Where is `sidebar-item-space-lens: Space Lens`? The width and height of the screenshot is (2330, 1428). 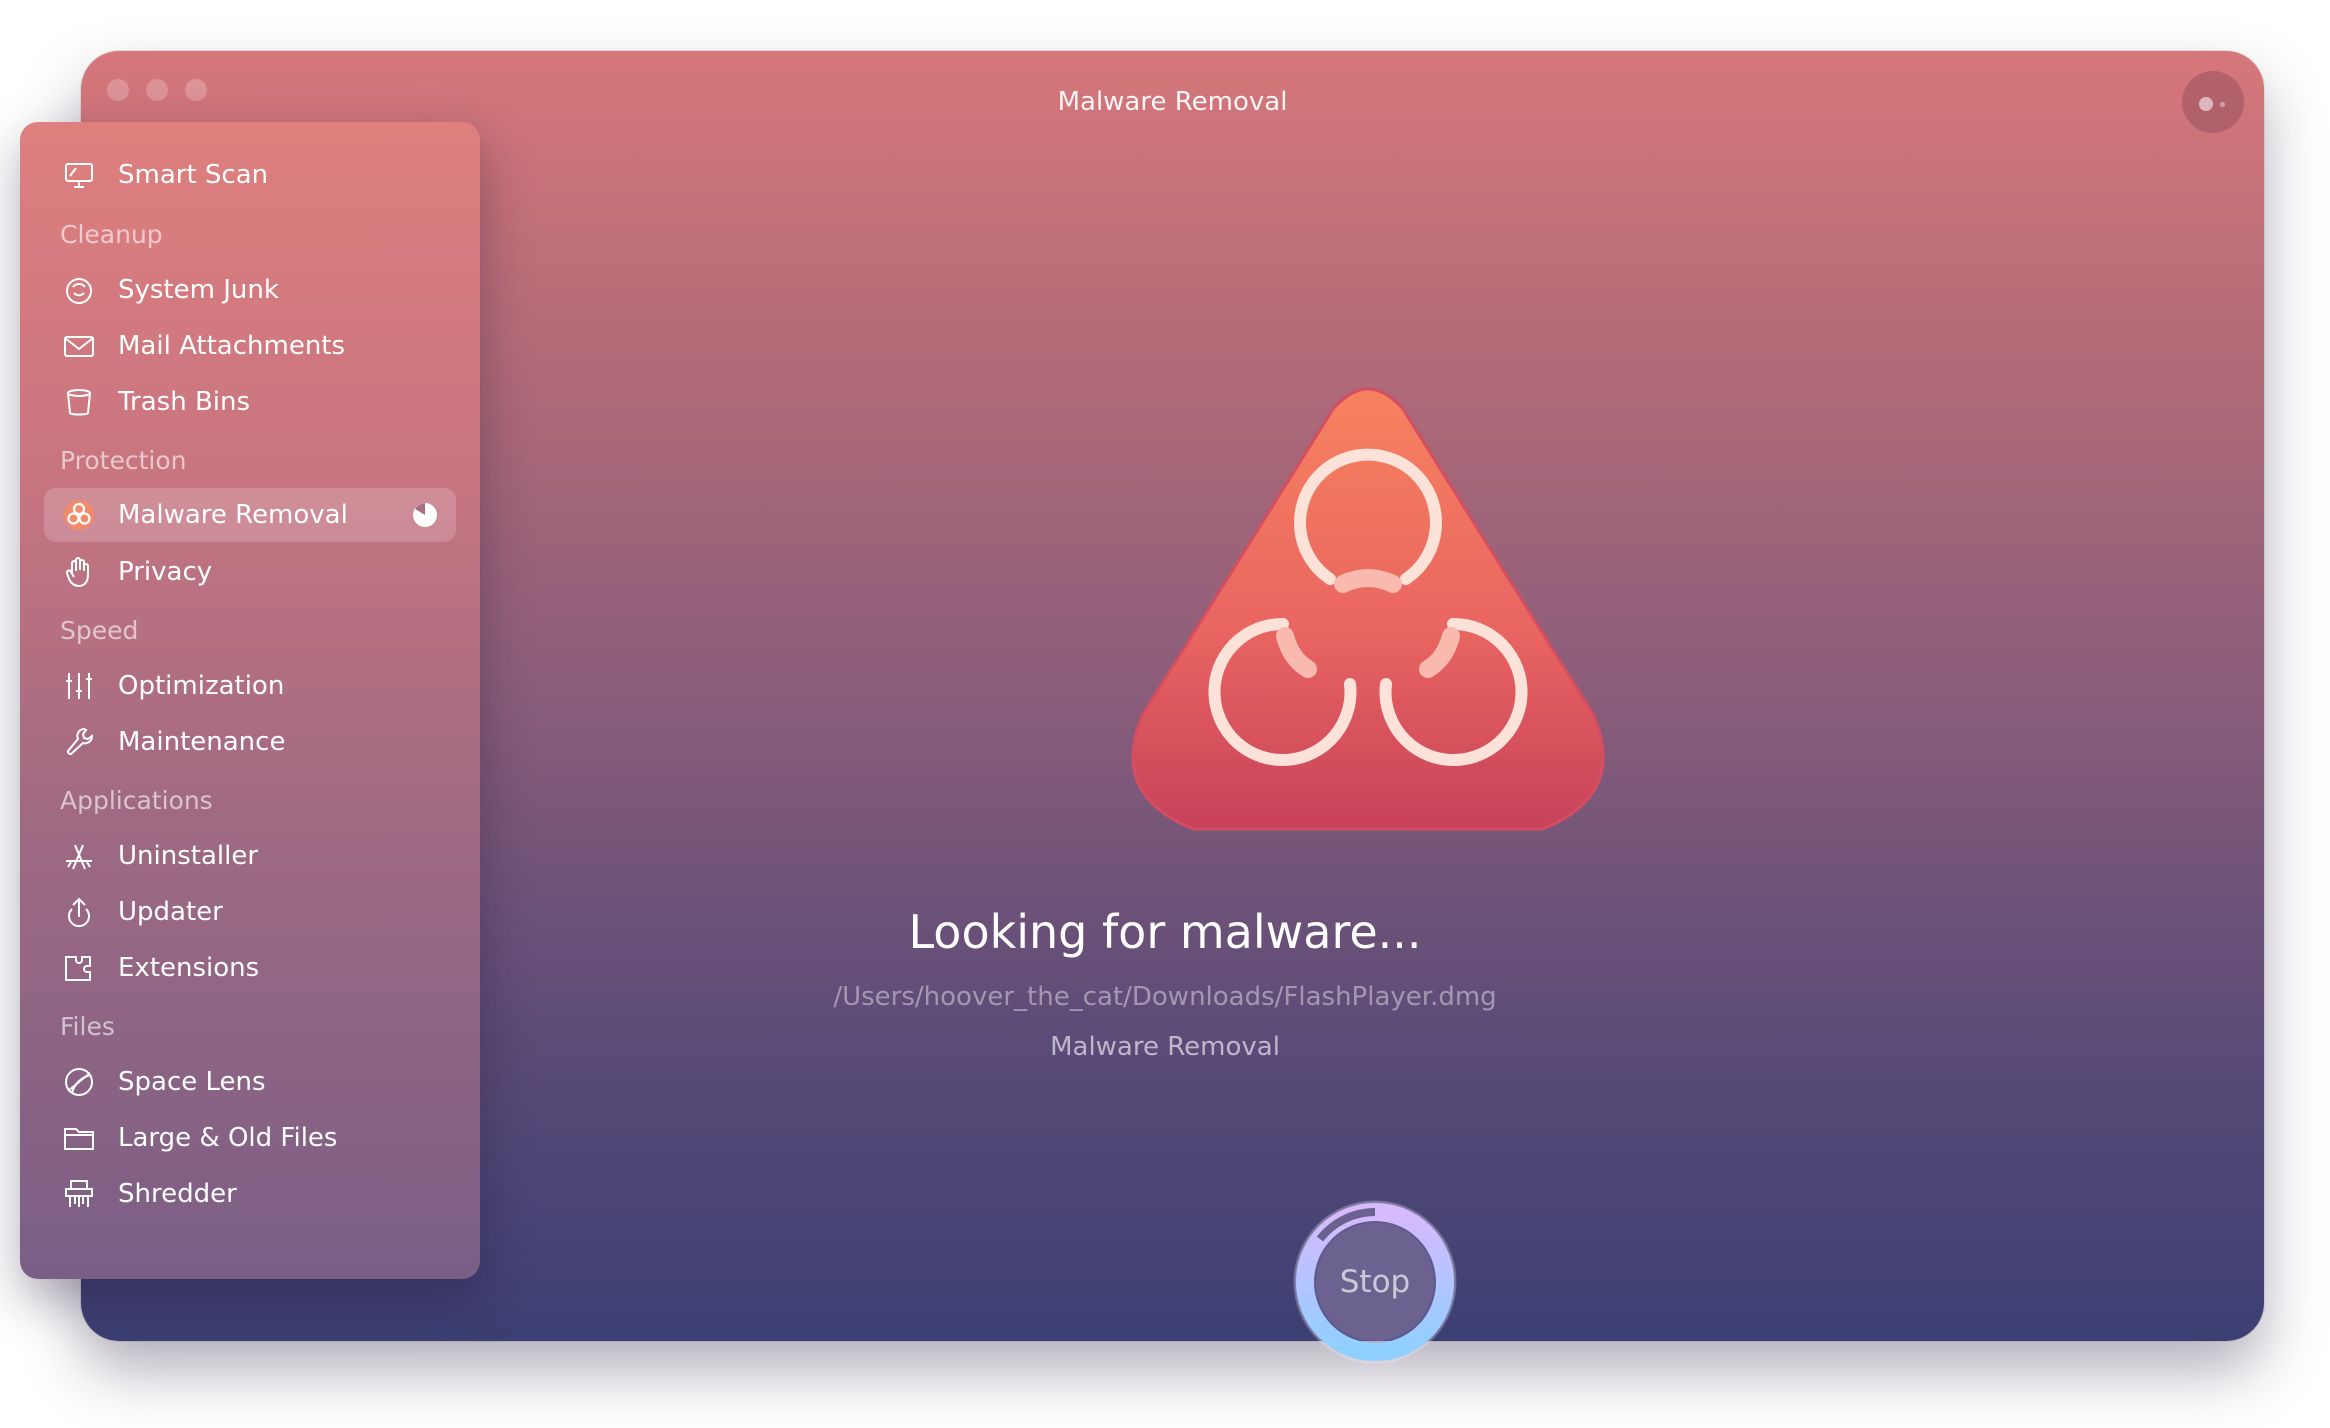 sidebar-item-space-lens: Space Lens is located at coordinates (250, 1082).